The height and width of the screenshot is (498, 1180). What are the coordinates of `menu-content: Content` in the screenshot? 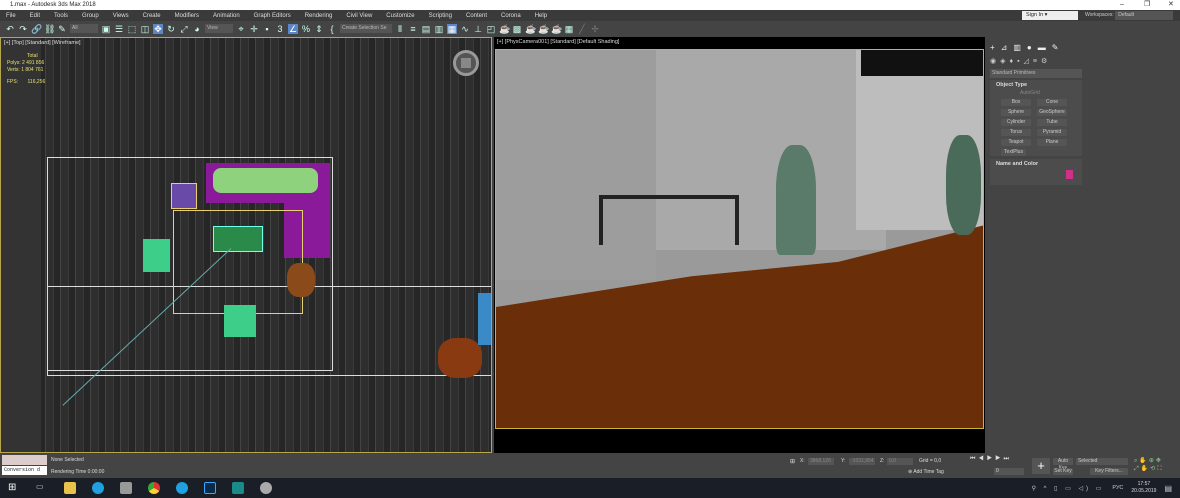 It's located at (476, 16).